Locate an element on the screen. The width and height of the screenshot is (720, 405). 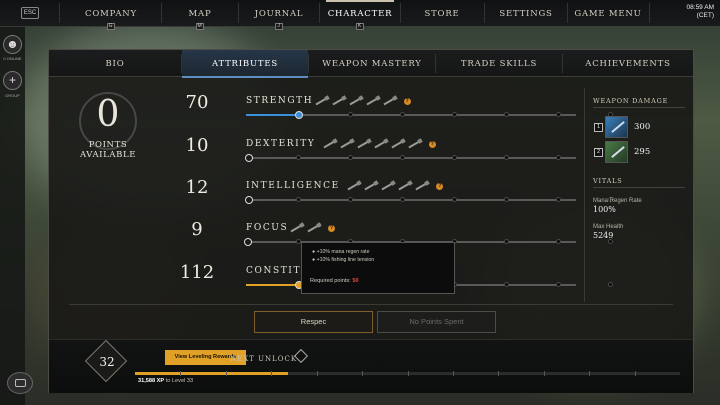
friends-button: ☻ is located at coordinates (12, 44).